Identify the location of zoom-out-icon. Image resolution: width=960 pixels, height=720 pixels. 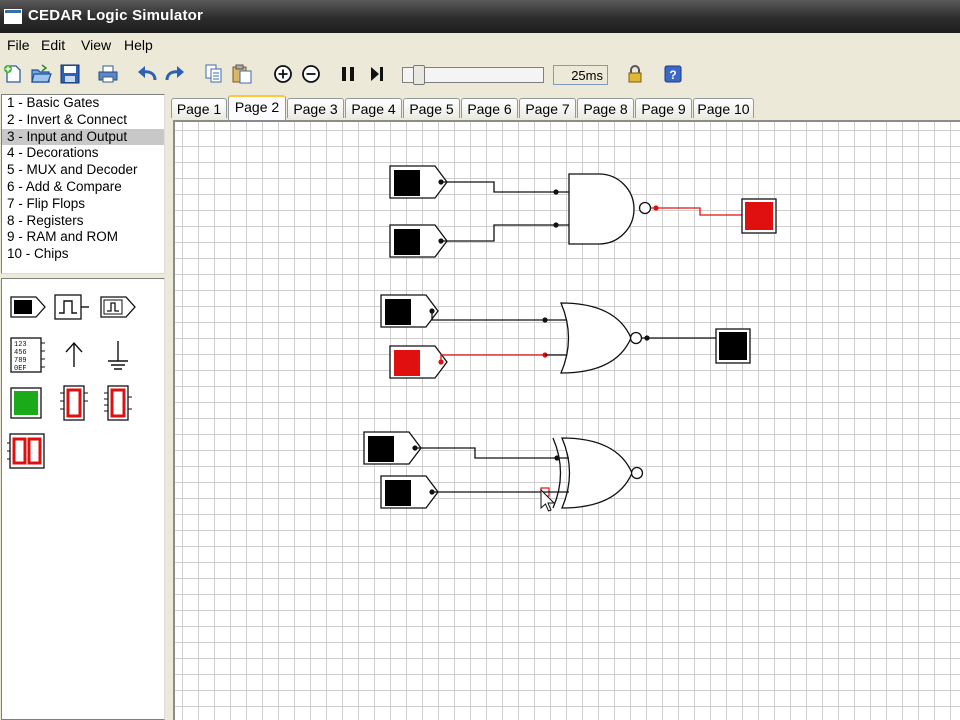
(311, 74).